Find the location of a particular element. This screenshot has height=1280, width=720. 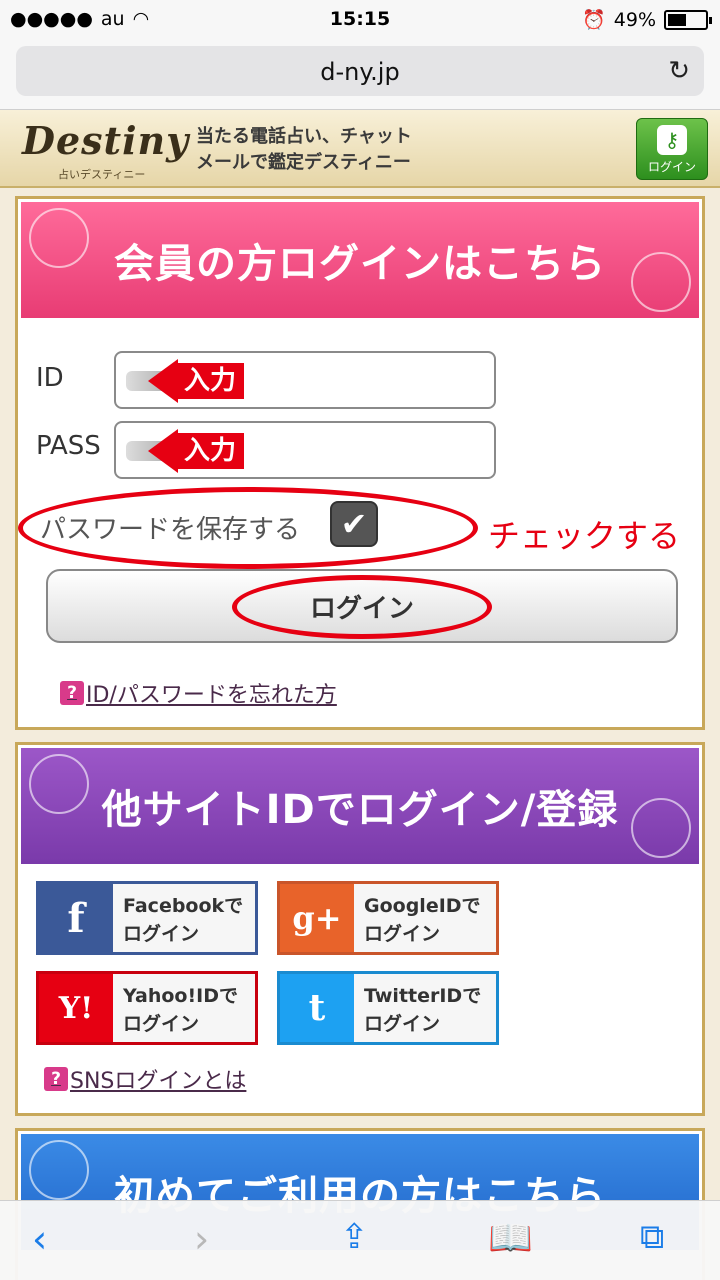

status-right: ⏰ 49% is located at coordinates (647, 19).